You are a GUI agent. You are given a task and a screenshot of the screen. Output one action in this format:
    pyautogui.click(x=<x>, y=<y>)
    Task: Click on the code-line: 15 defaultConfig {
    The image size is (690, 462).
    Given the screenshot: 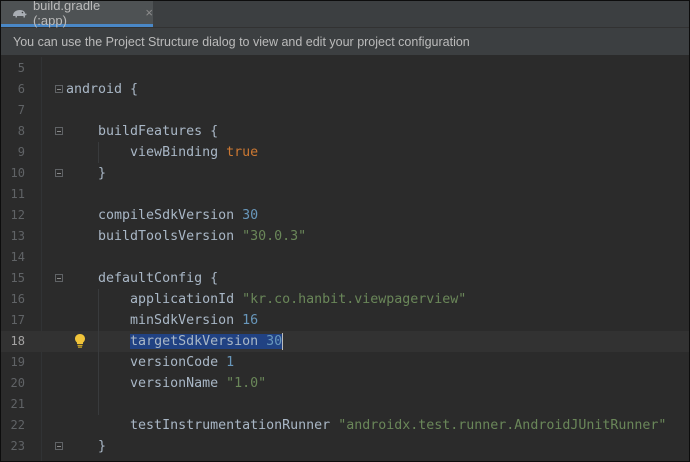 What is the action you would take?
    pyautogui.click(x=345, y=278)
    